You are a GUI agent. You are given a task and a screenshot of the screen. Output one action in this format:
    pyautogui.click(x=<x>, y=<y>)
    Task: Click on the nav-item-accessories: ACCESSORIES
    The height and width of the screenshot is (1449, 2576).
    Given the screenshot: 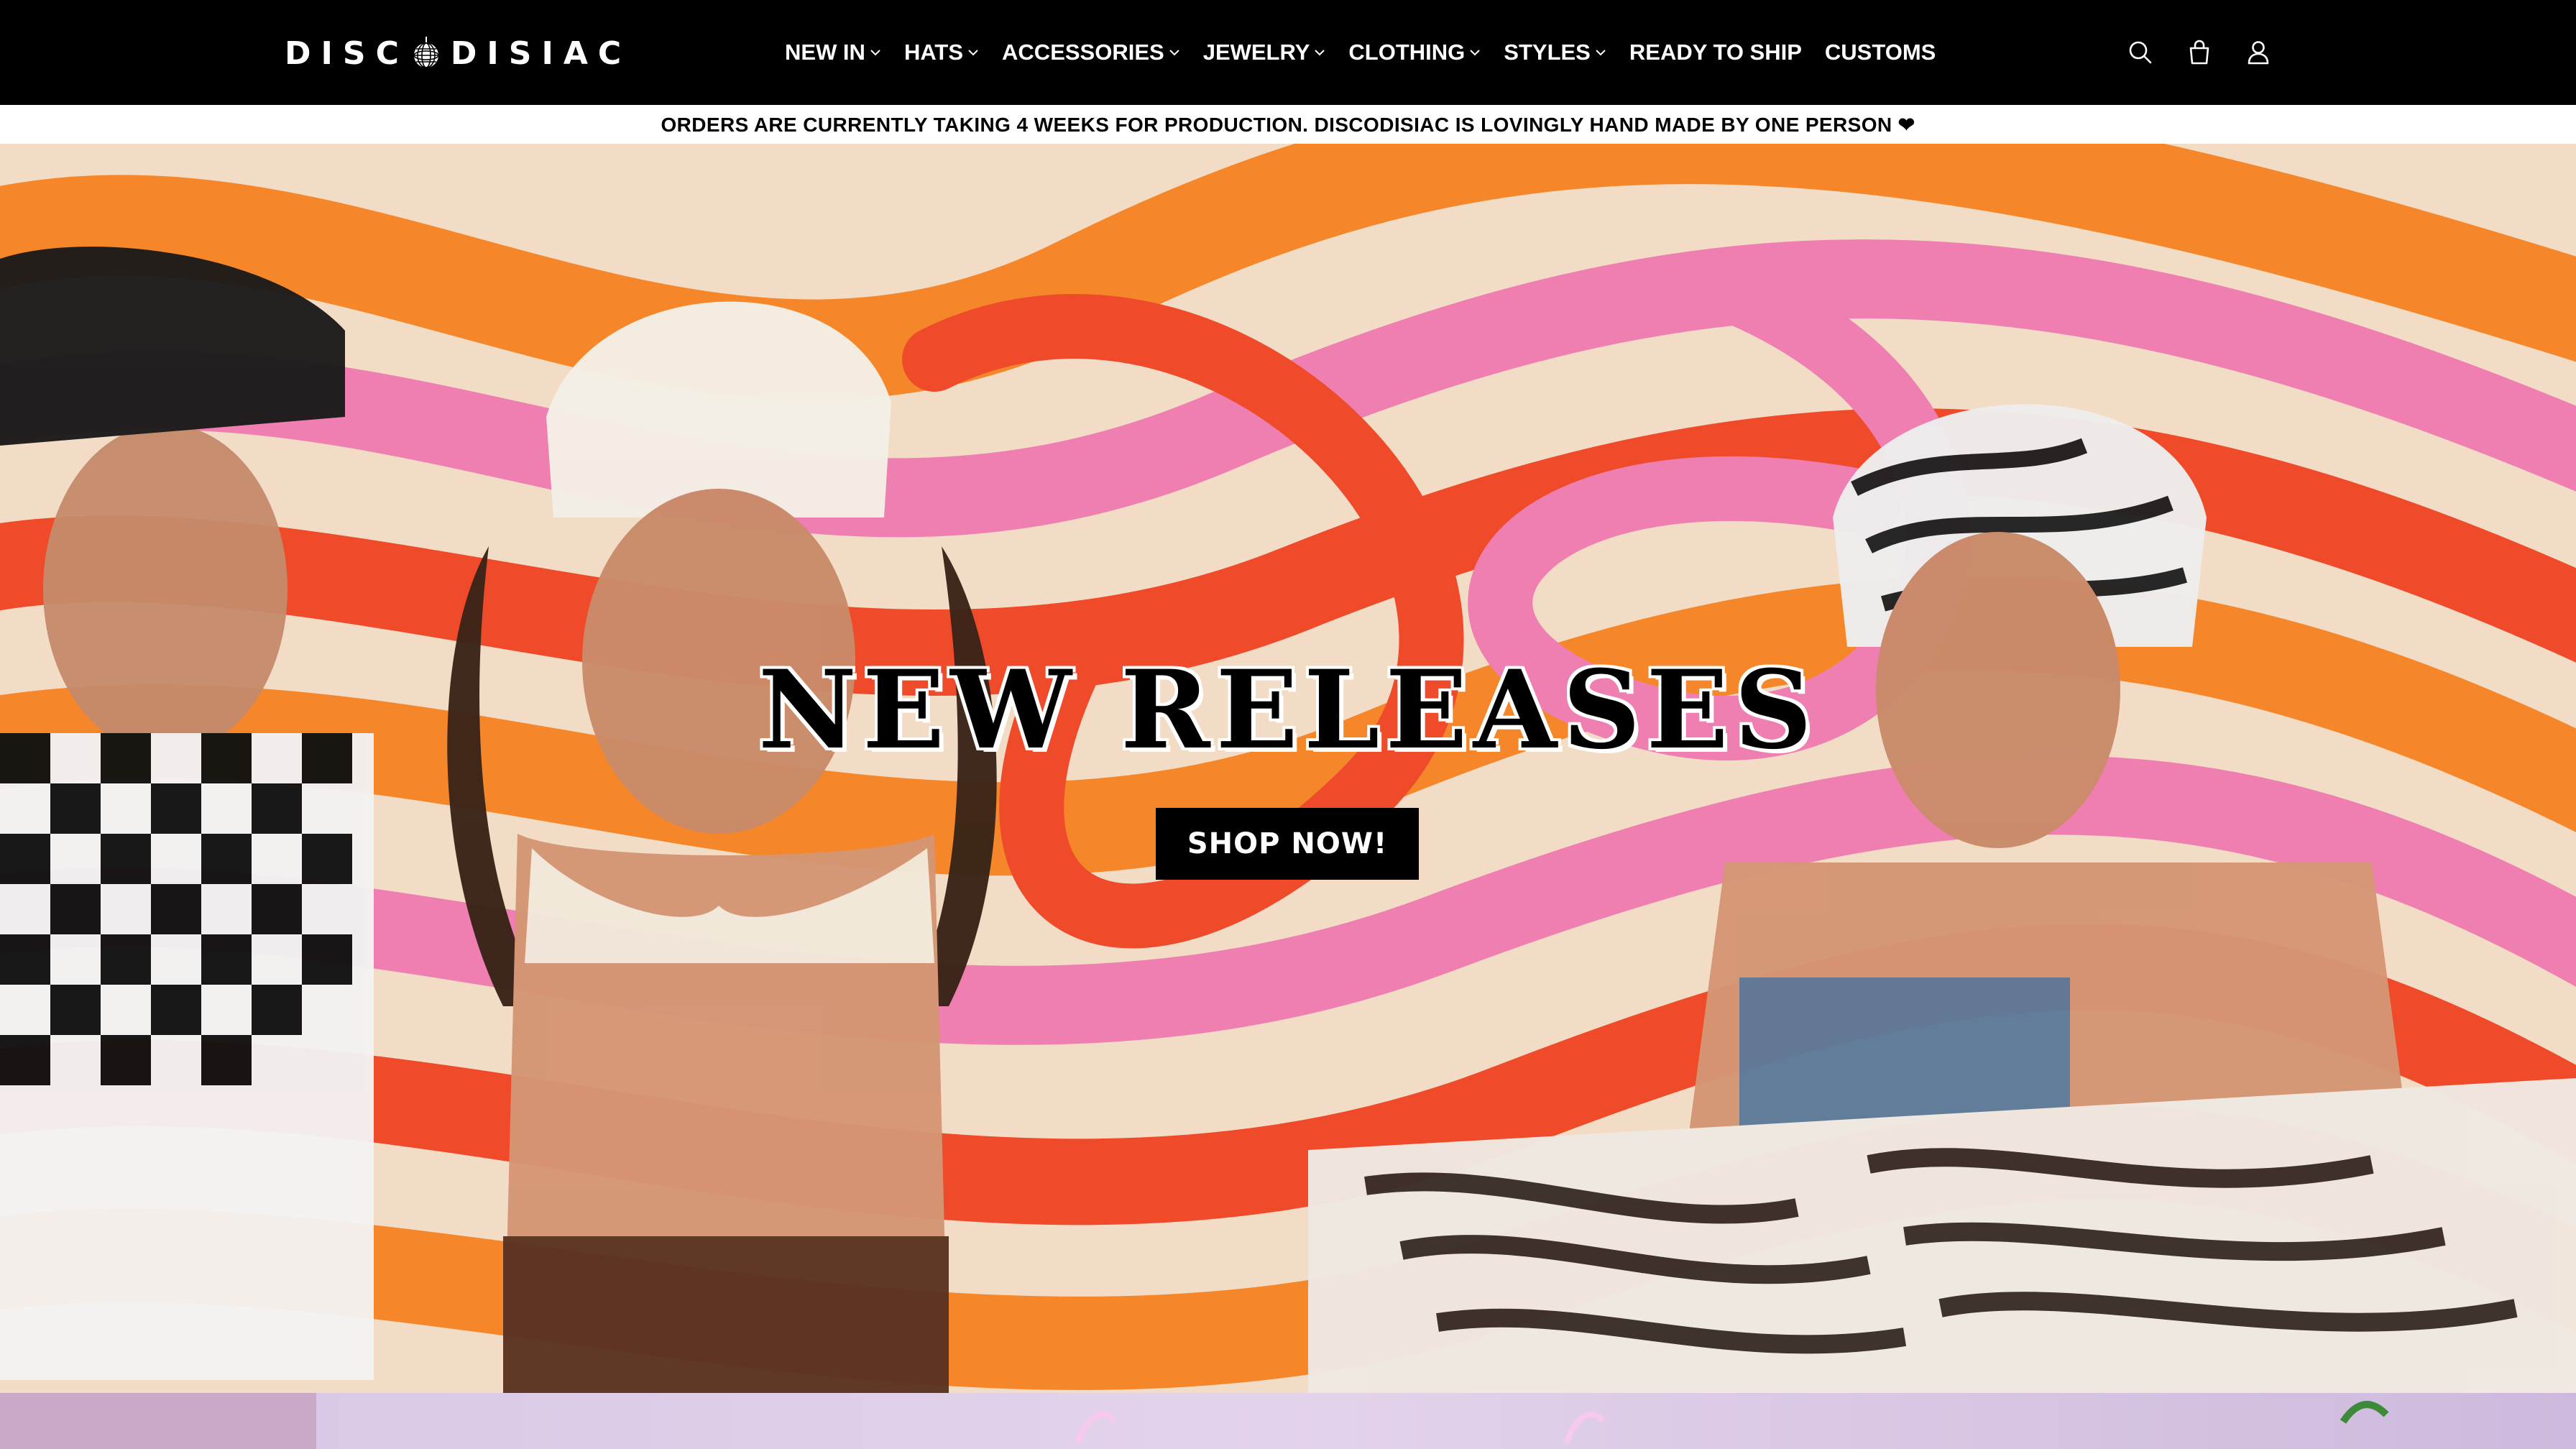 What is the action you would take?
    pyautogui.click(x=1091, y=52)
    